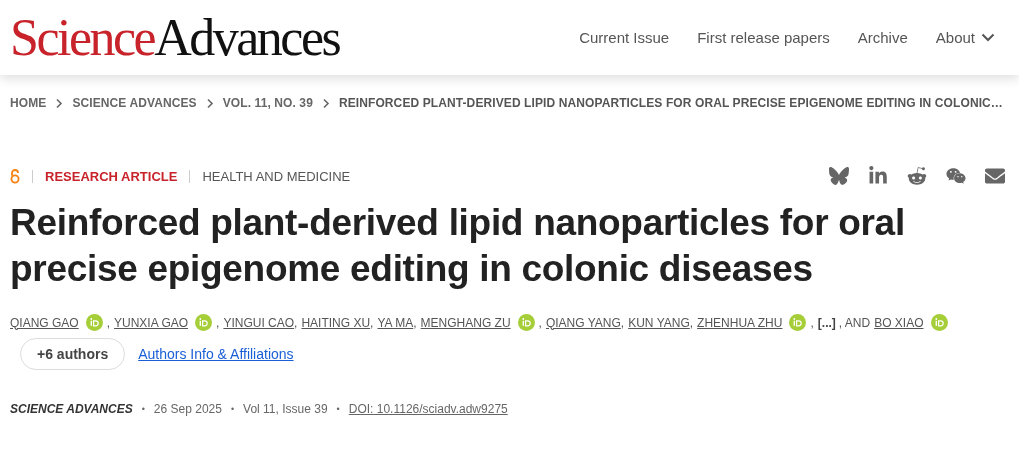 The height and width of the screenshot is (453, 1019). What do you see at coordinates (965, 37) in the screenshot?
I see `nav-link: About` at bounding box center [965, 37].